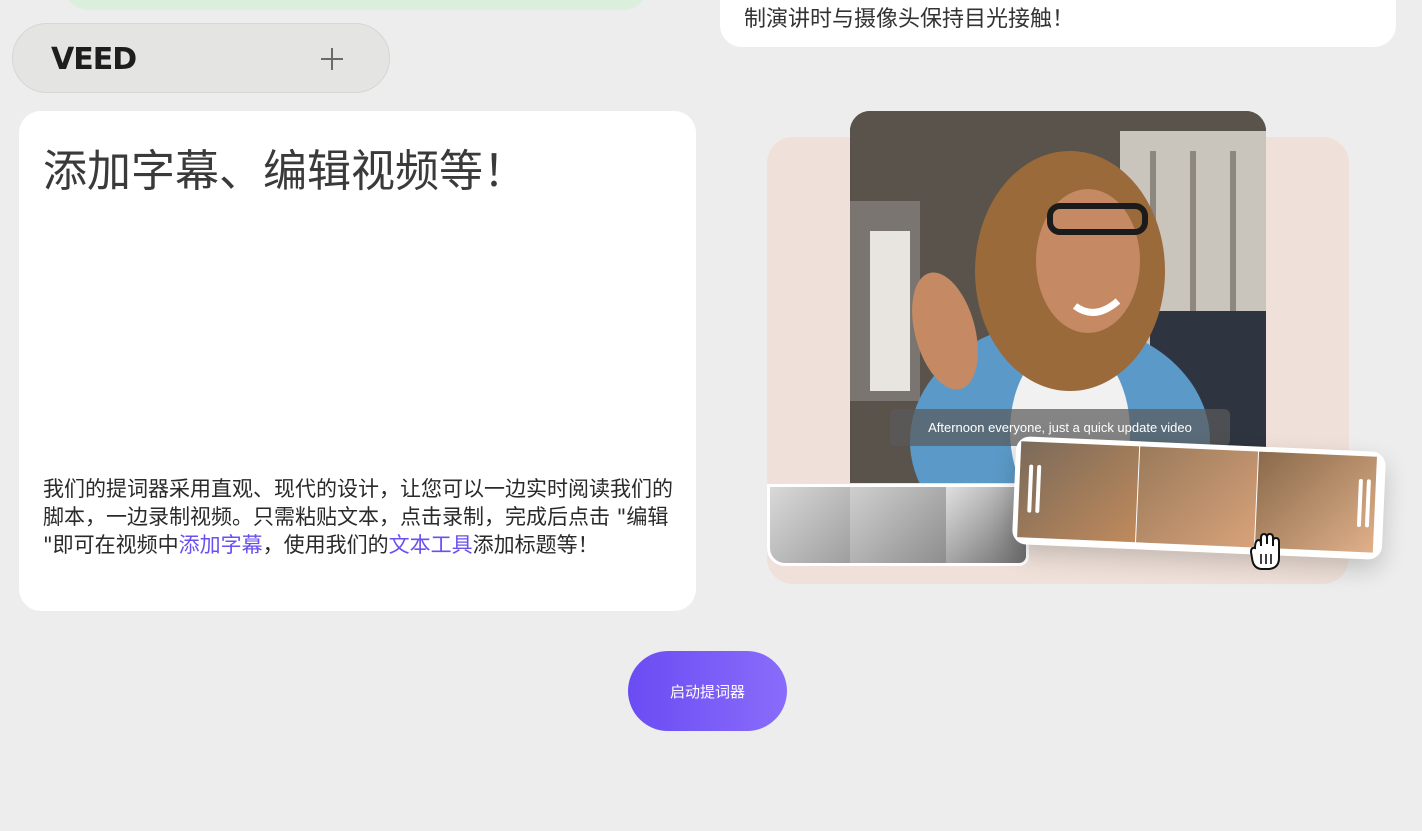 The height and width of the screenshot is (831, 1422). What do you see at coordinates (356, 5) in the screenshot?
I see `top-green-banner` at bounding box center [356, 5].